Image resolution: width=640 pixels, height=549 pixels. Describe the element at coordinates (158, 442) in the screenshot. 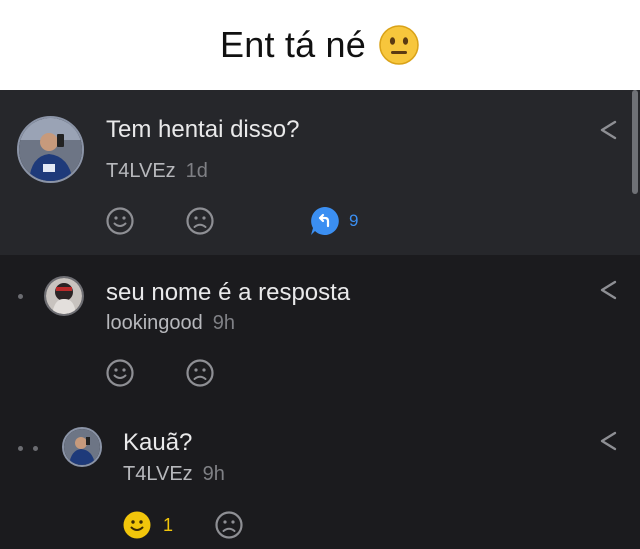

I see `comment-text: Kauã?` at that location.